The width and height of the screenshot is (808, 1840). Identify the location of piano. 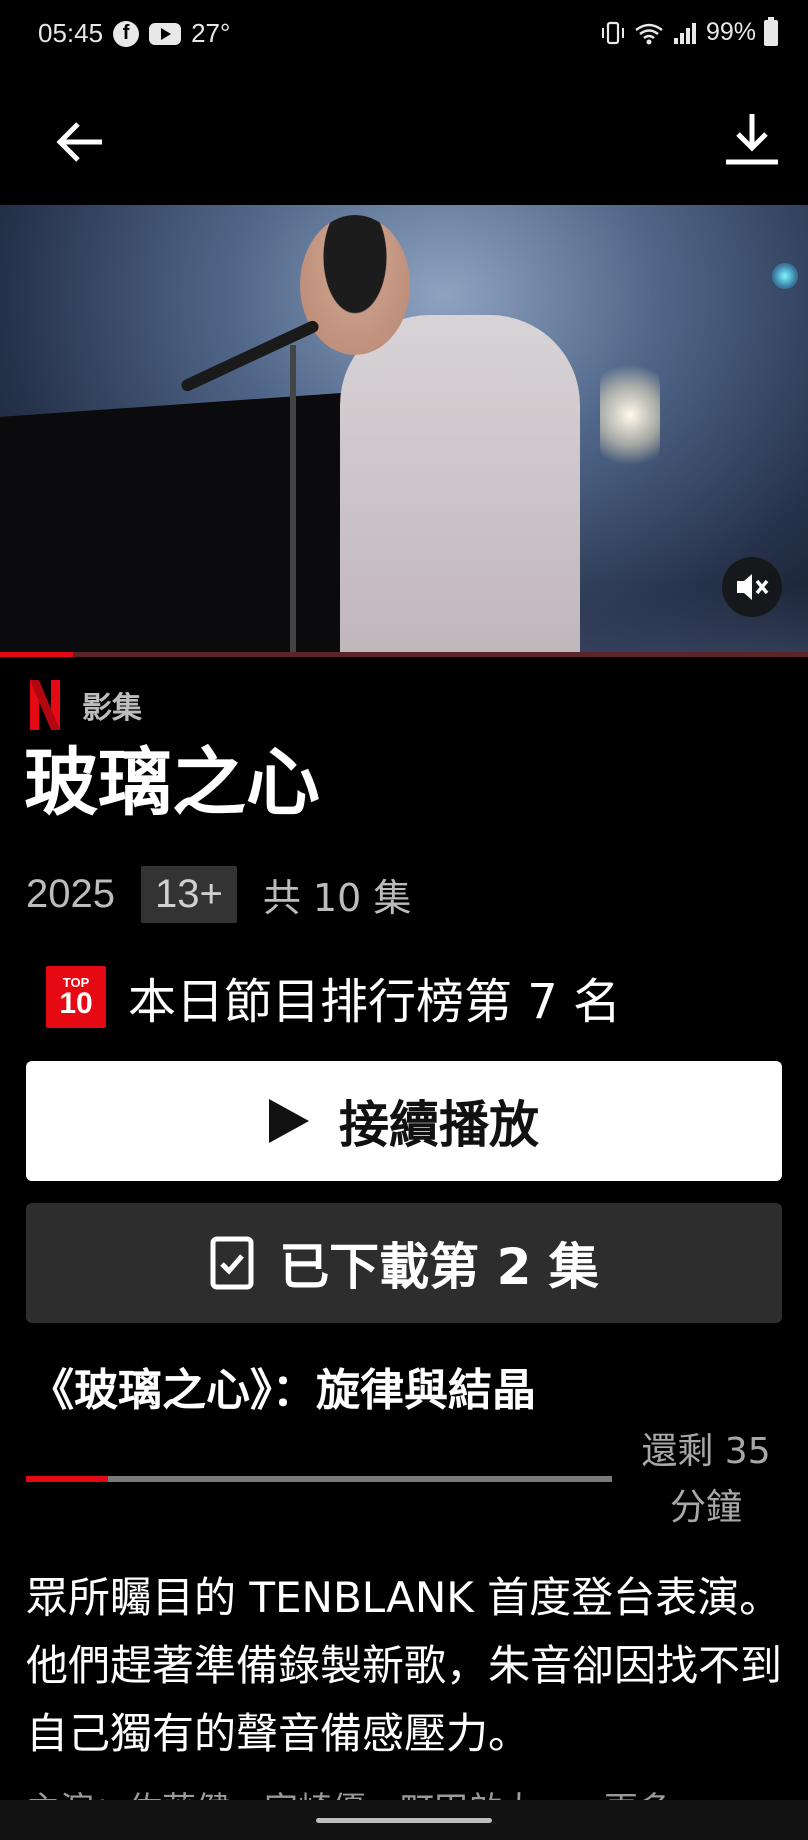
(180, 524).